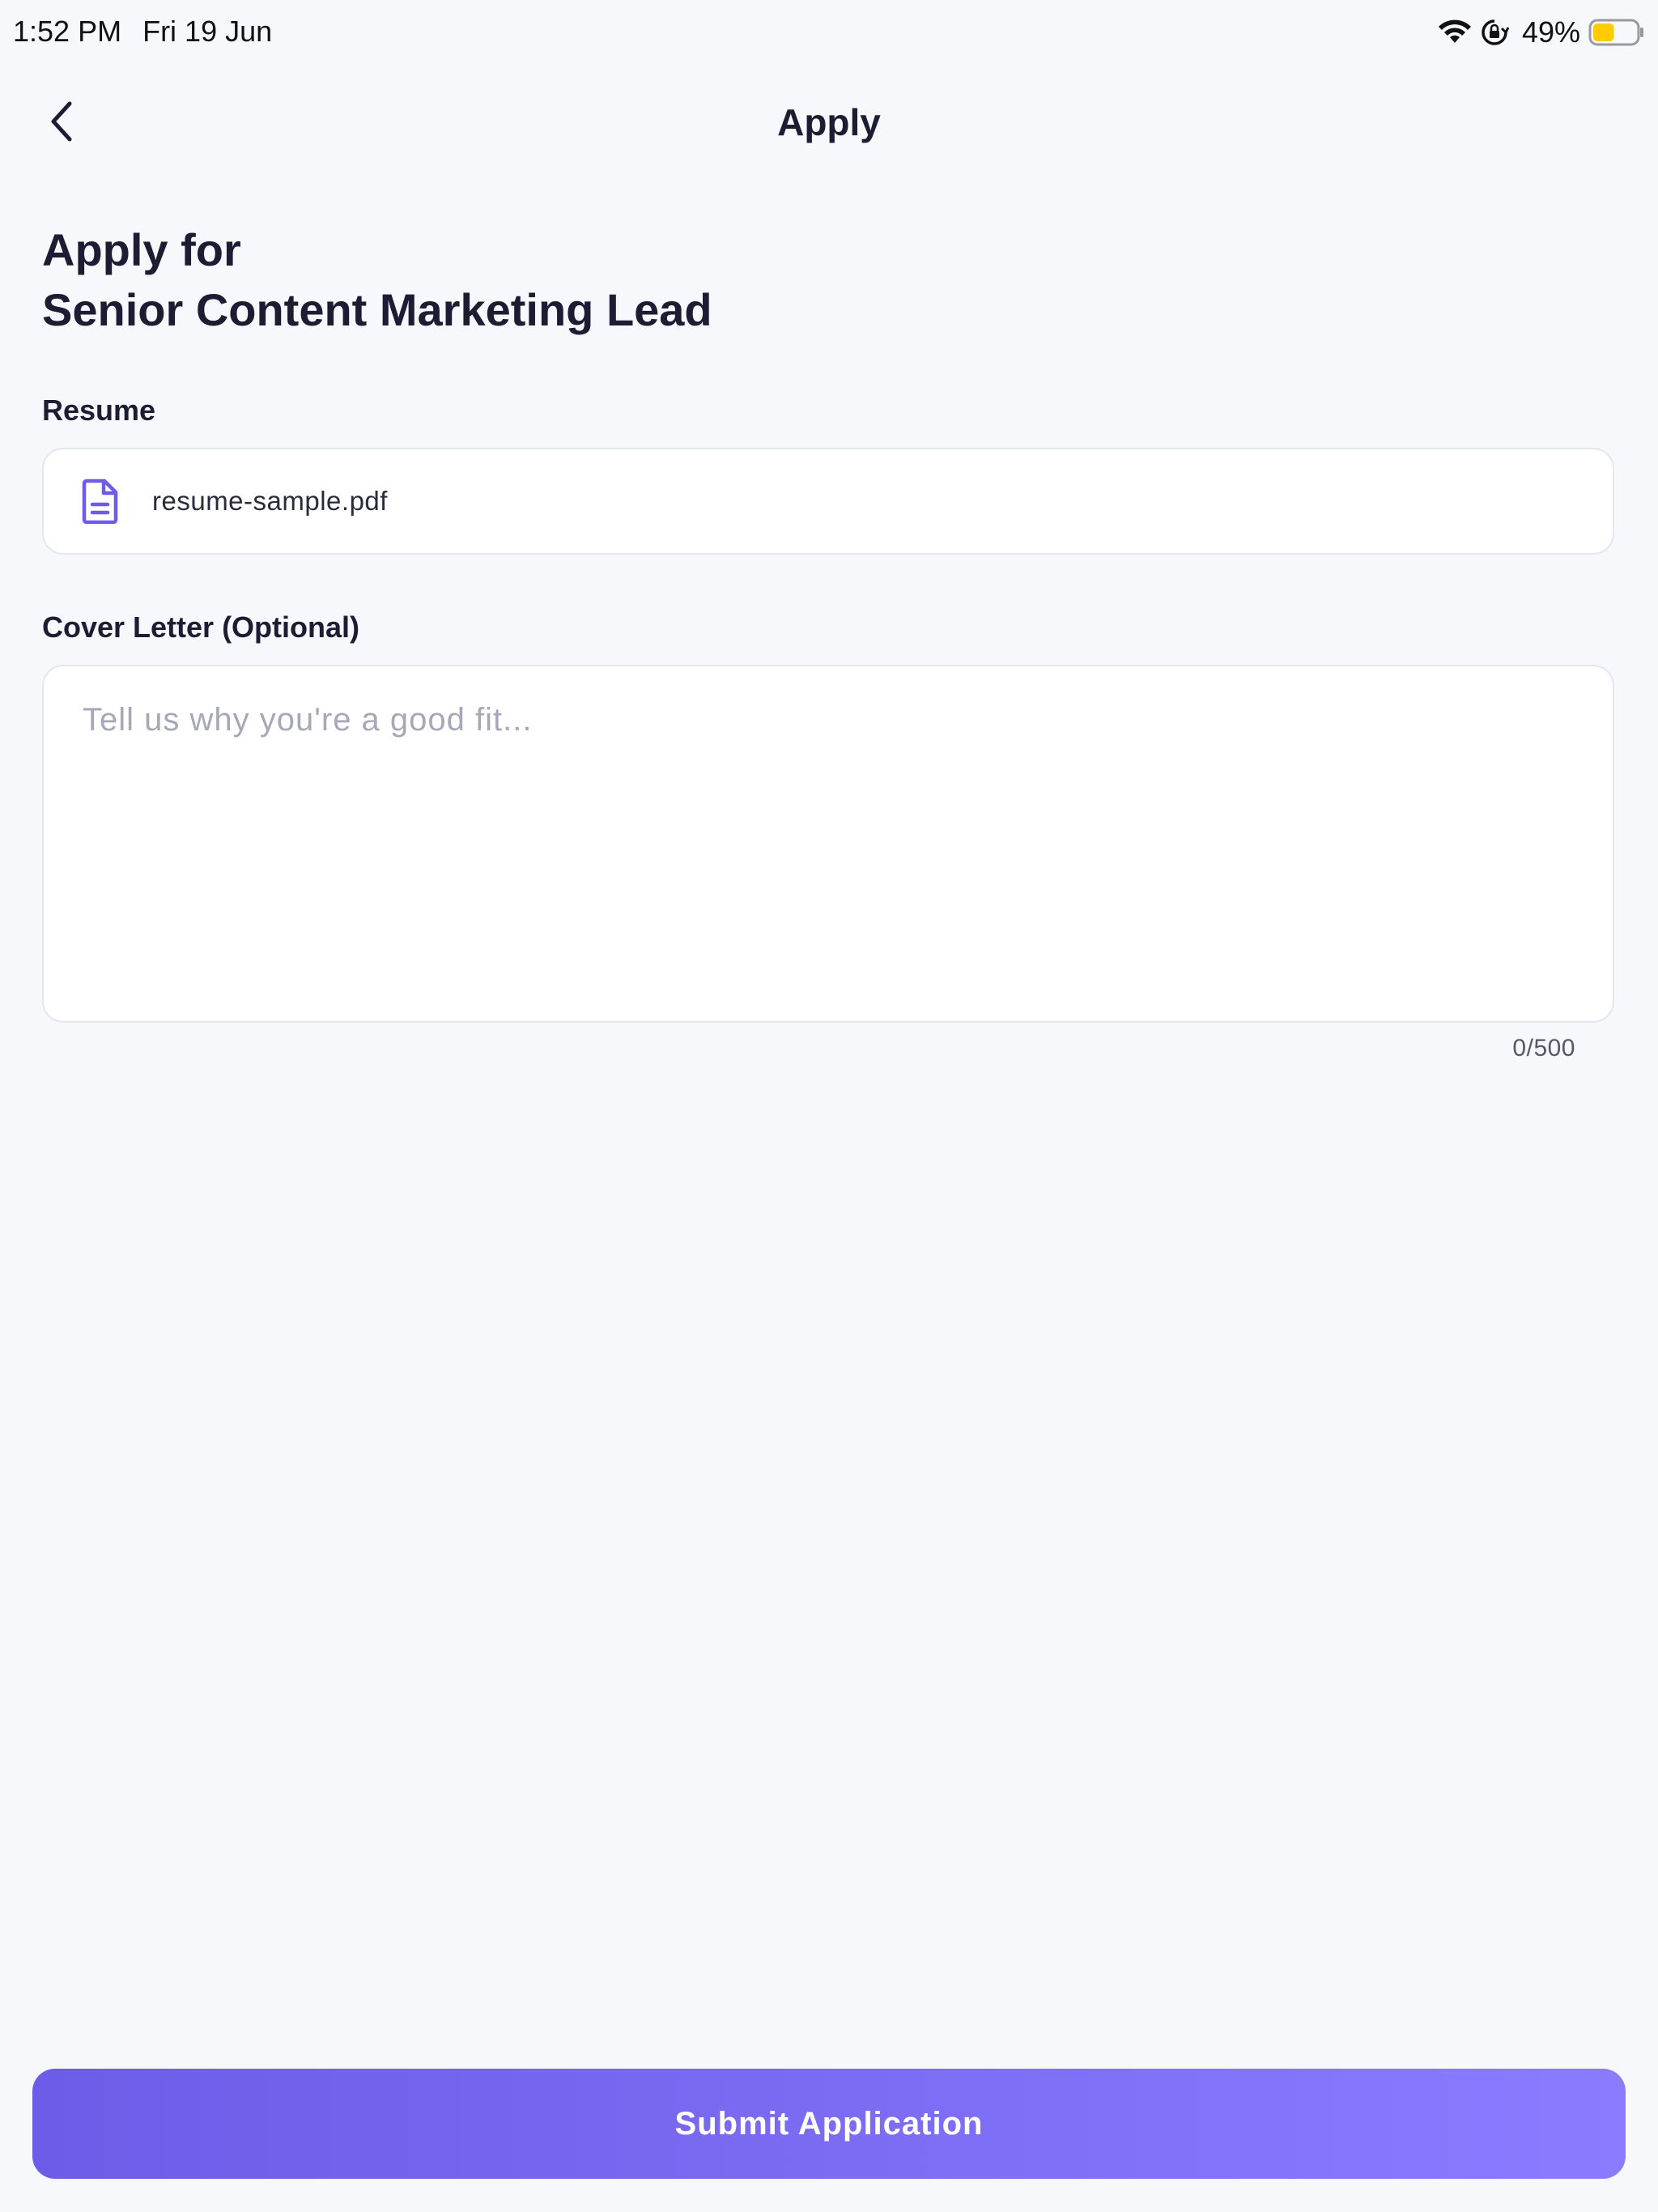  I want to click on battery-icon, so click(1616, 32).